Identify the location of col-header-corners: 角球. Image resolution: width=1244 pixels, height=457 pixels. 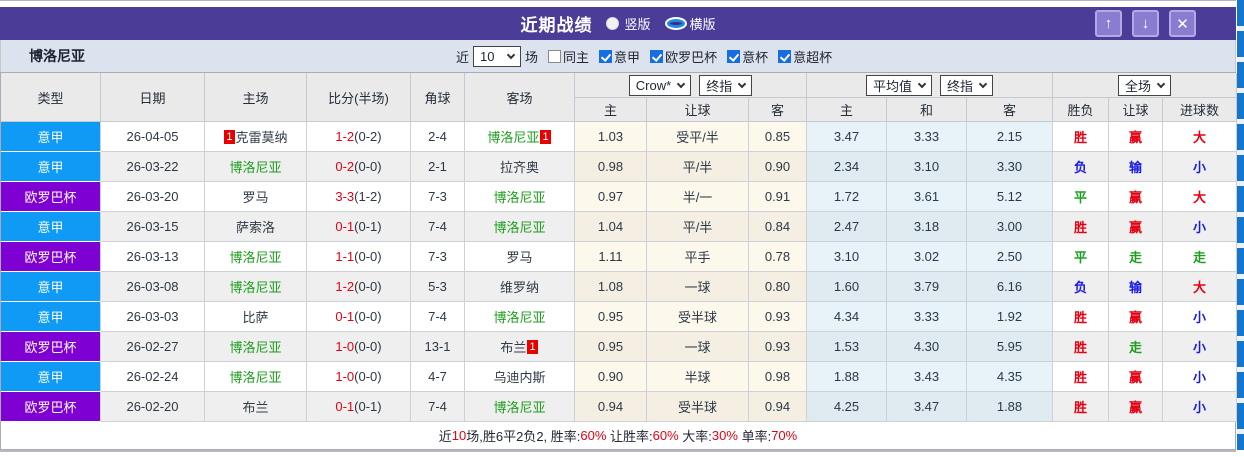
(438, 97).